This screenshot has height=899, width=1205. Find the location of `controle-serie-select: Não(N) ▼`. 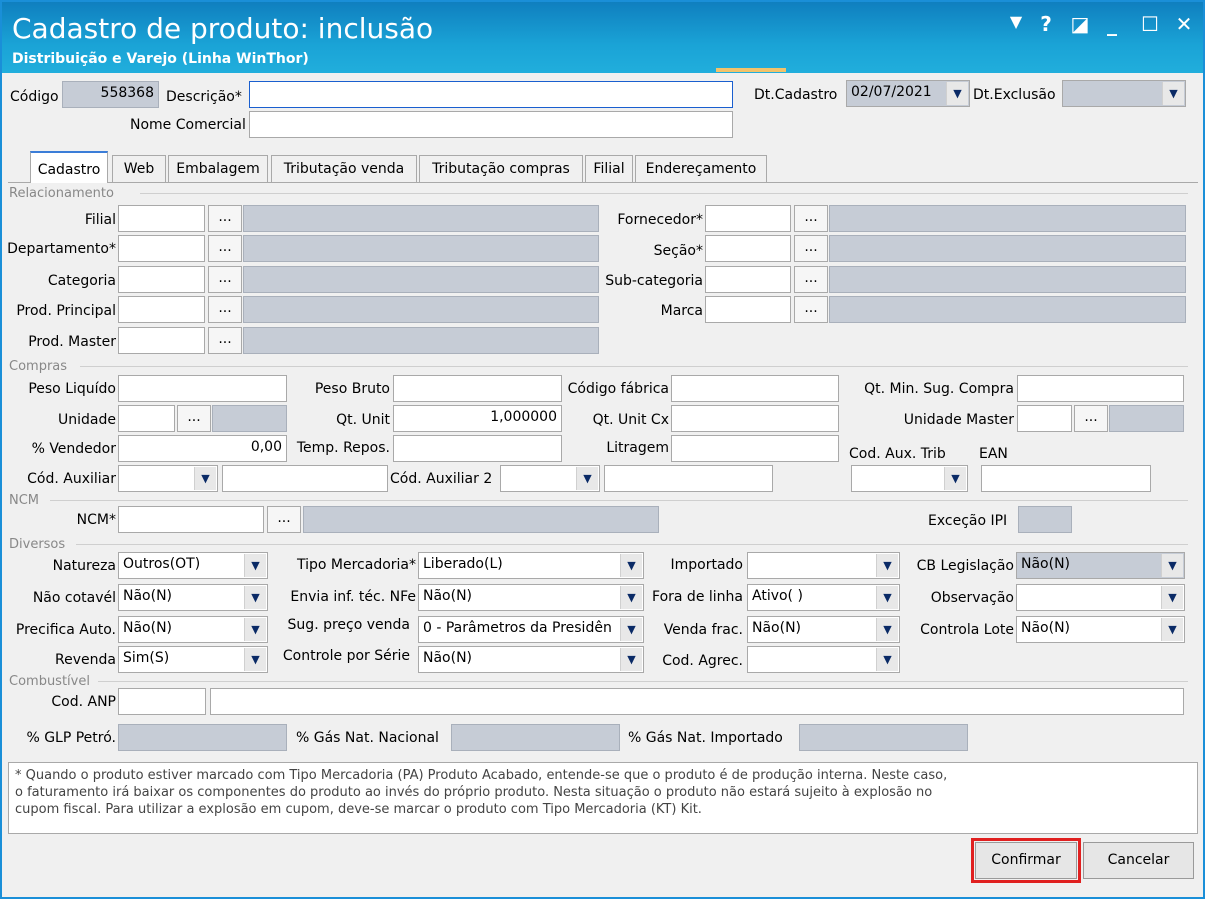

controle-serie-select: Não(N) ▼ is located at coordinates (531, 659).